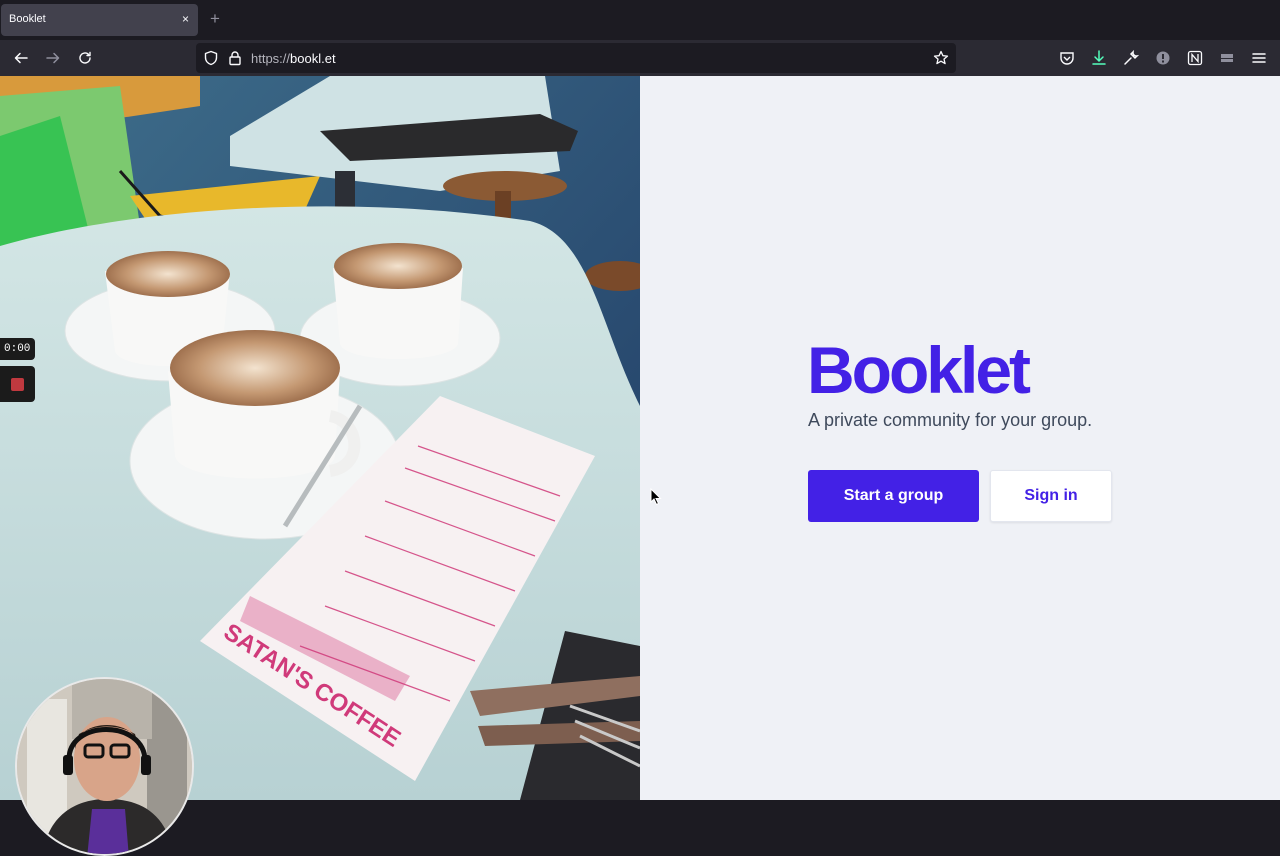 Image resolution: width=1280 pixels, height=856 pixels. Describe the element at coordinates (893, 496) in the screenshot. I see `start-group-button: Start a group` at that location.